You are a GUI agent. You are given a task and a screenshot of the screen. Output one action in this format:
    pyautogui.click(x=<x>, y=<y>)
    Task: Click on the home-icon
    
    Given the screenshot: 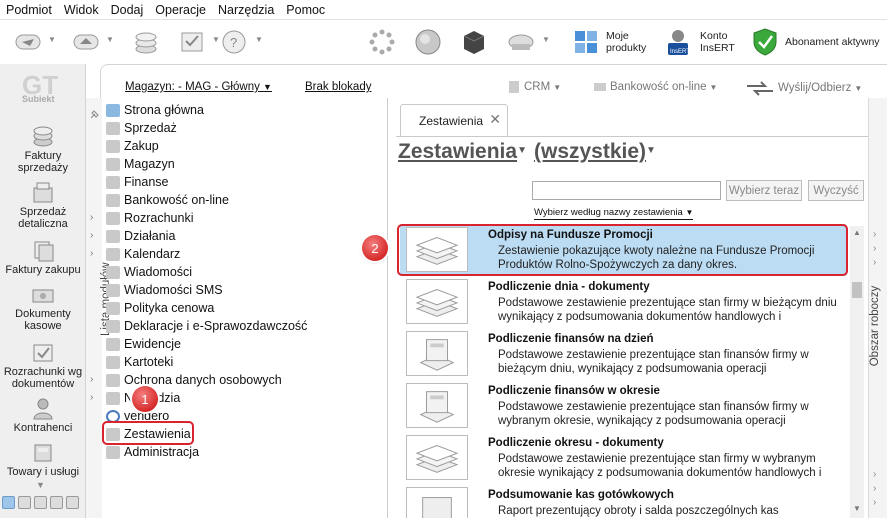 What is the action you would take?
    pyautogui.click(x=113, y=110)
    